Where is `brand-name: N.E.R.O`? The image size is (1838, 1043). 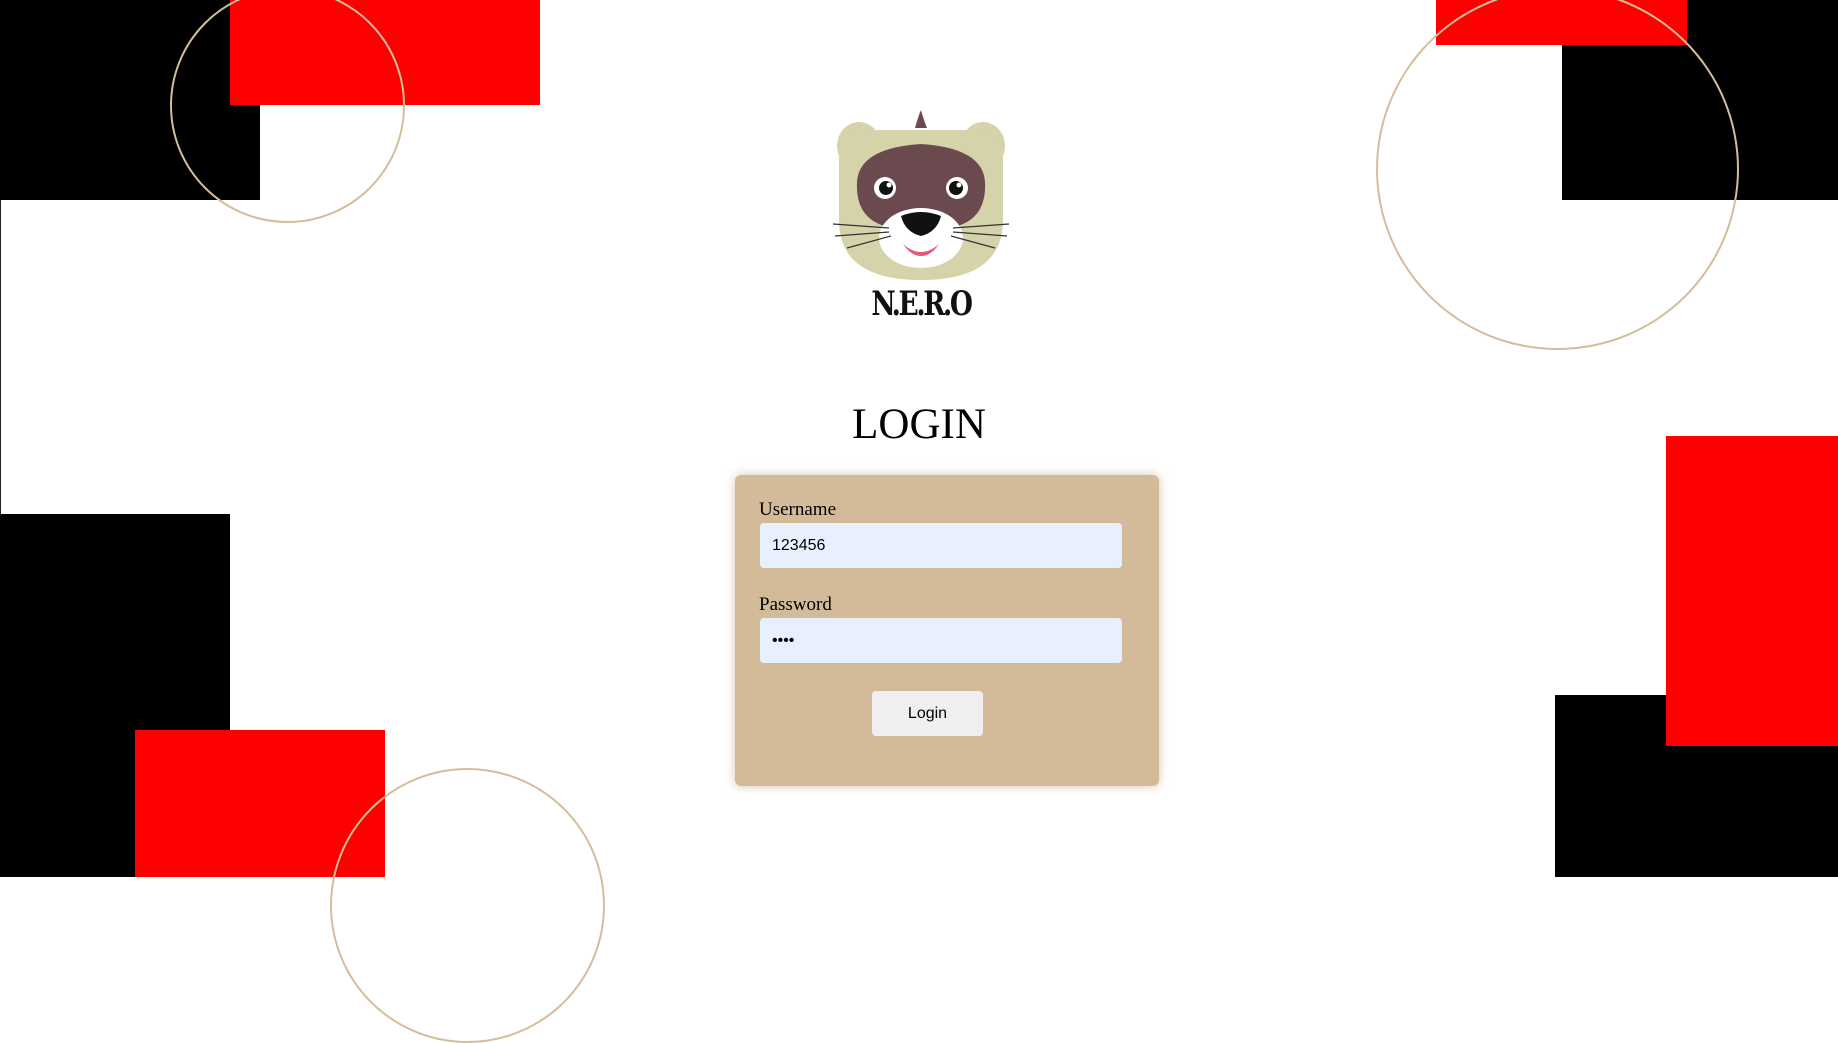 brand-name: N.E.R.O is located at coordinates (922, 304).